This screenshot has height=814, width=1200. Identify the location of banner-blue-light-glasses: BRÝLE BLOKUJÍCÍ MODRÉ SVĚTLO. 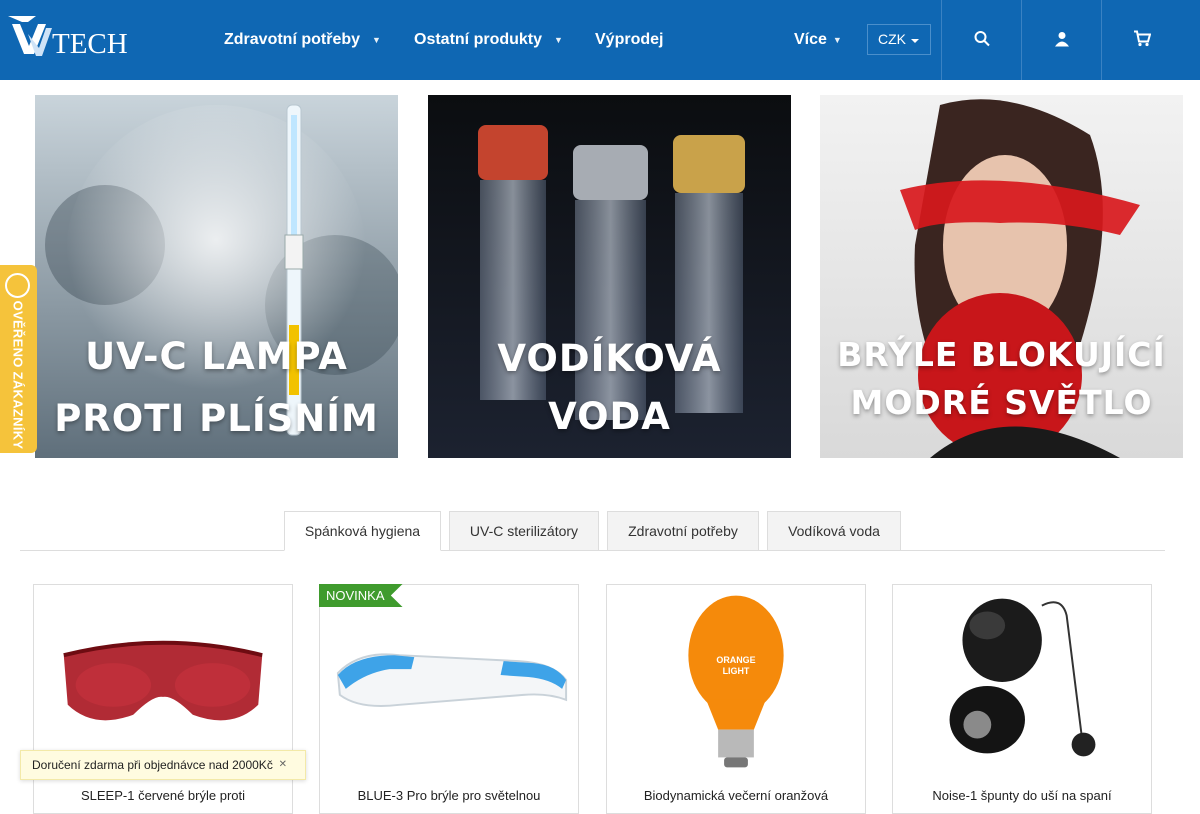
(1001, 276).